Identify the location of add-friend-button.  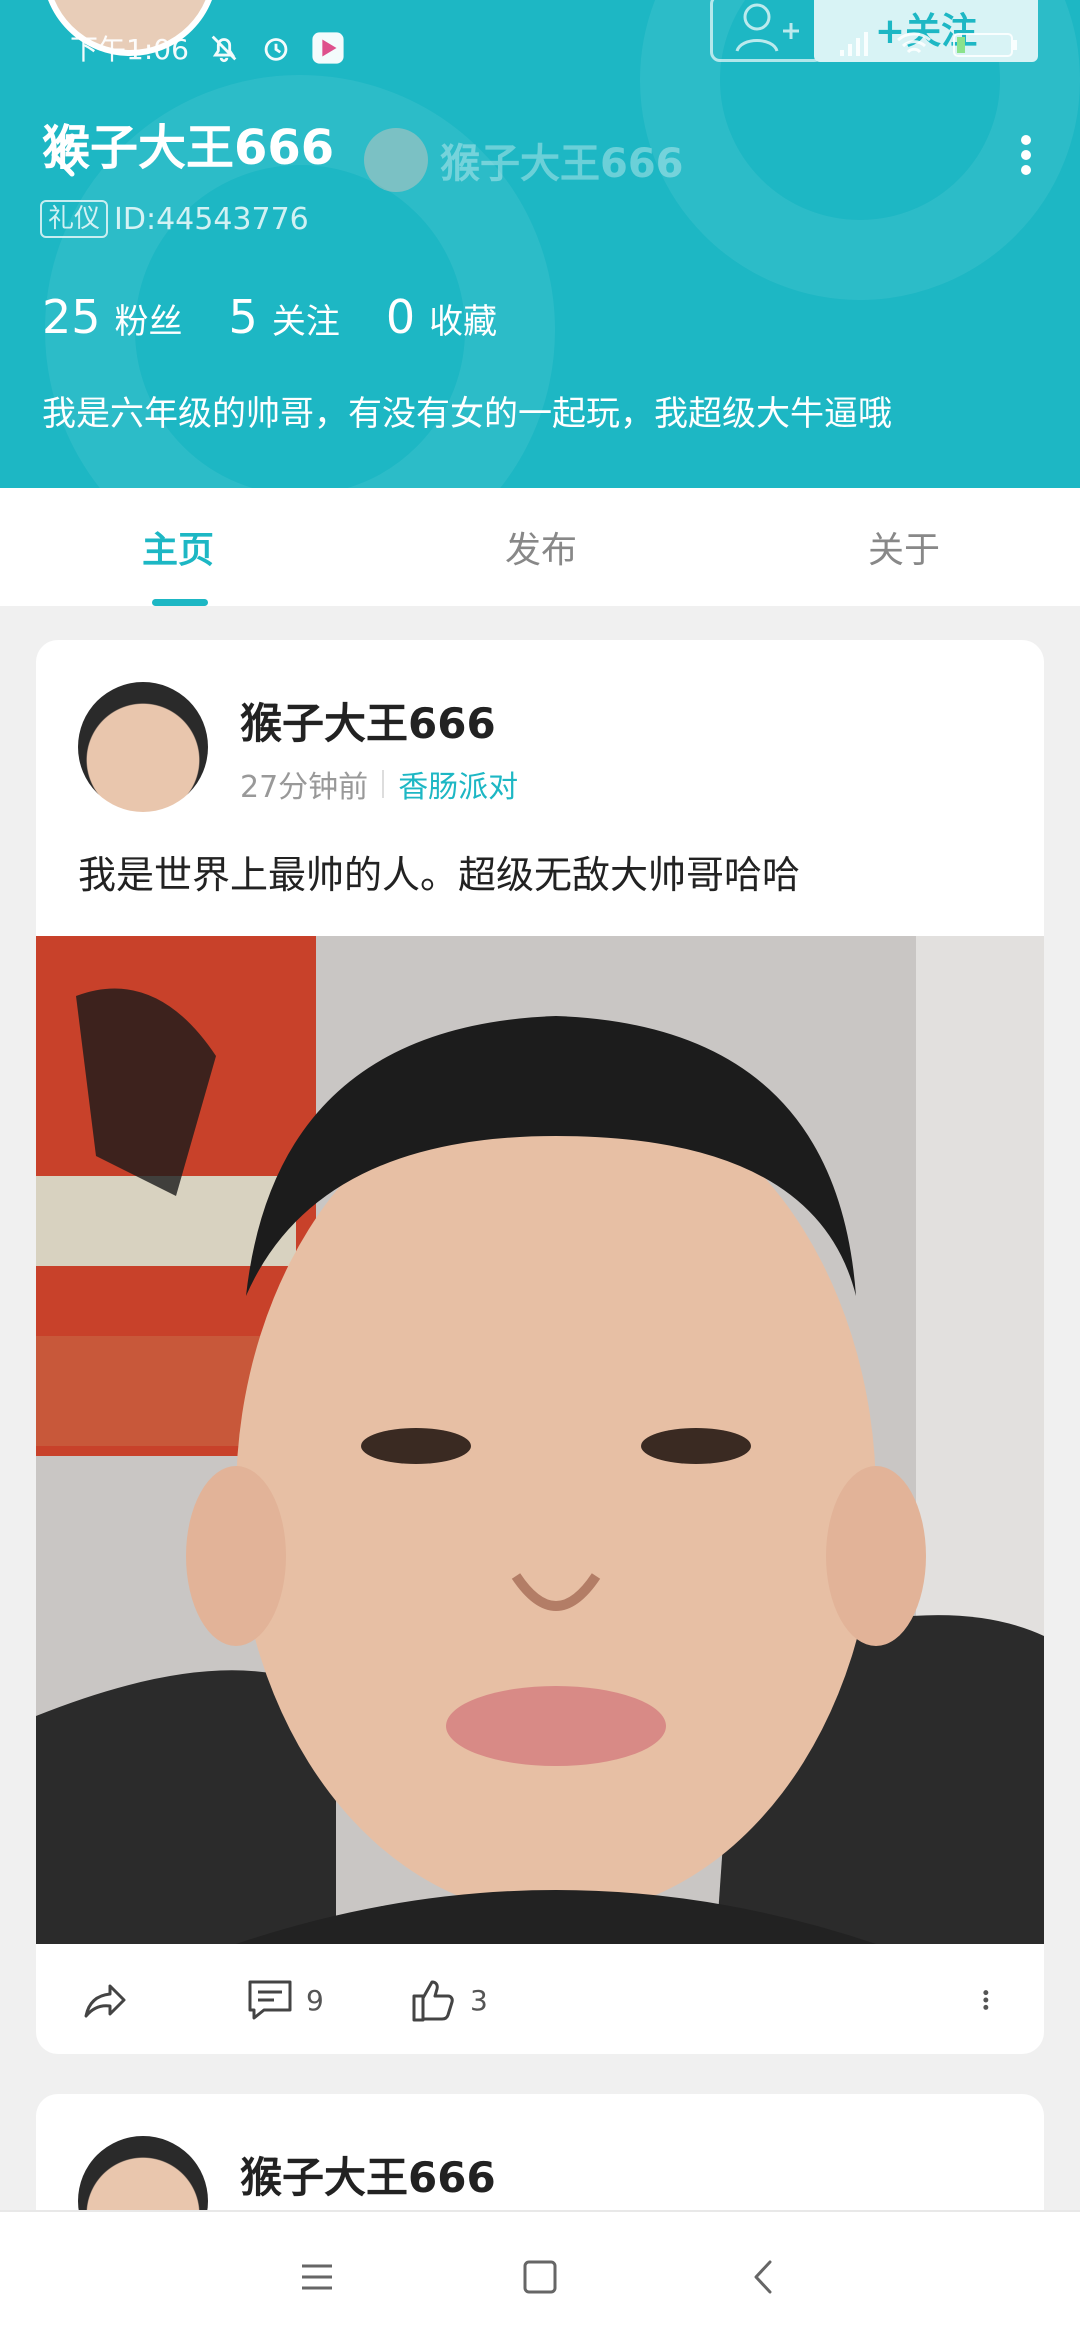
(767, 31).